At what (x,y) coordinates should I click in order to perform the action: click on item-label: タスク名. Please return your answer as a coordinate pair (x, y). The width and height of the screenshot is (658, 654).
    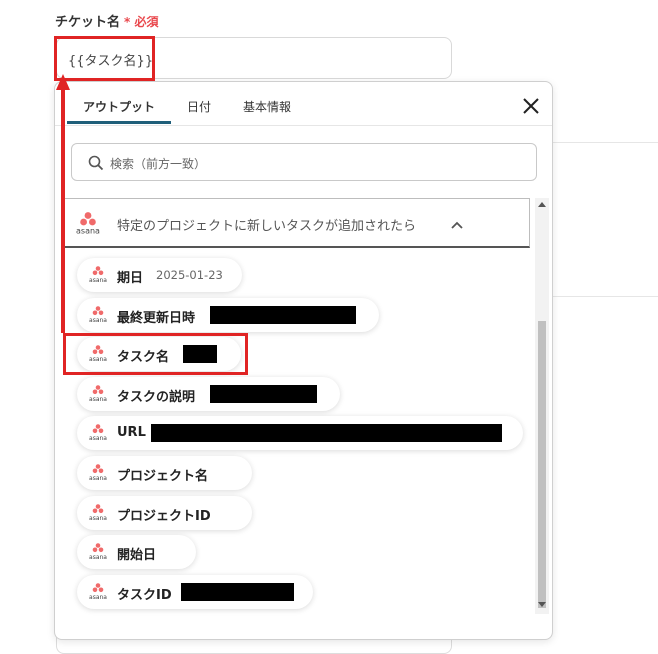
    Looking at the image, I should click on (143, 357).